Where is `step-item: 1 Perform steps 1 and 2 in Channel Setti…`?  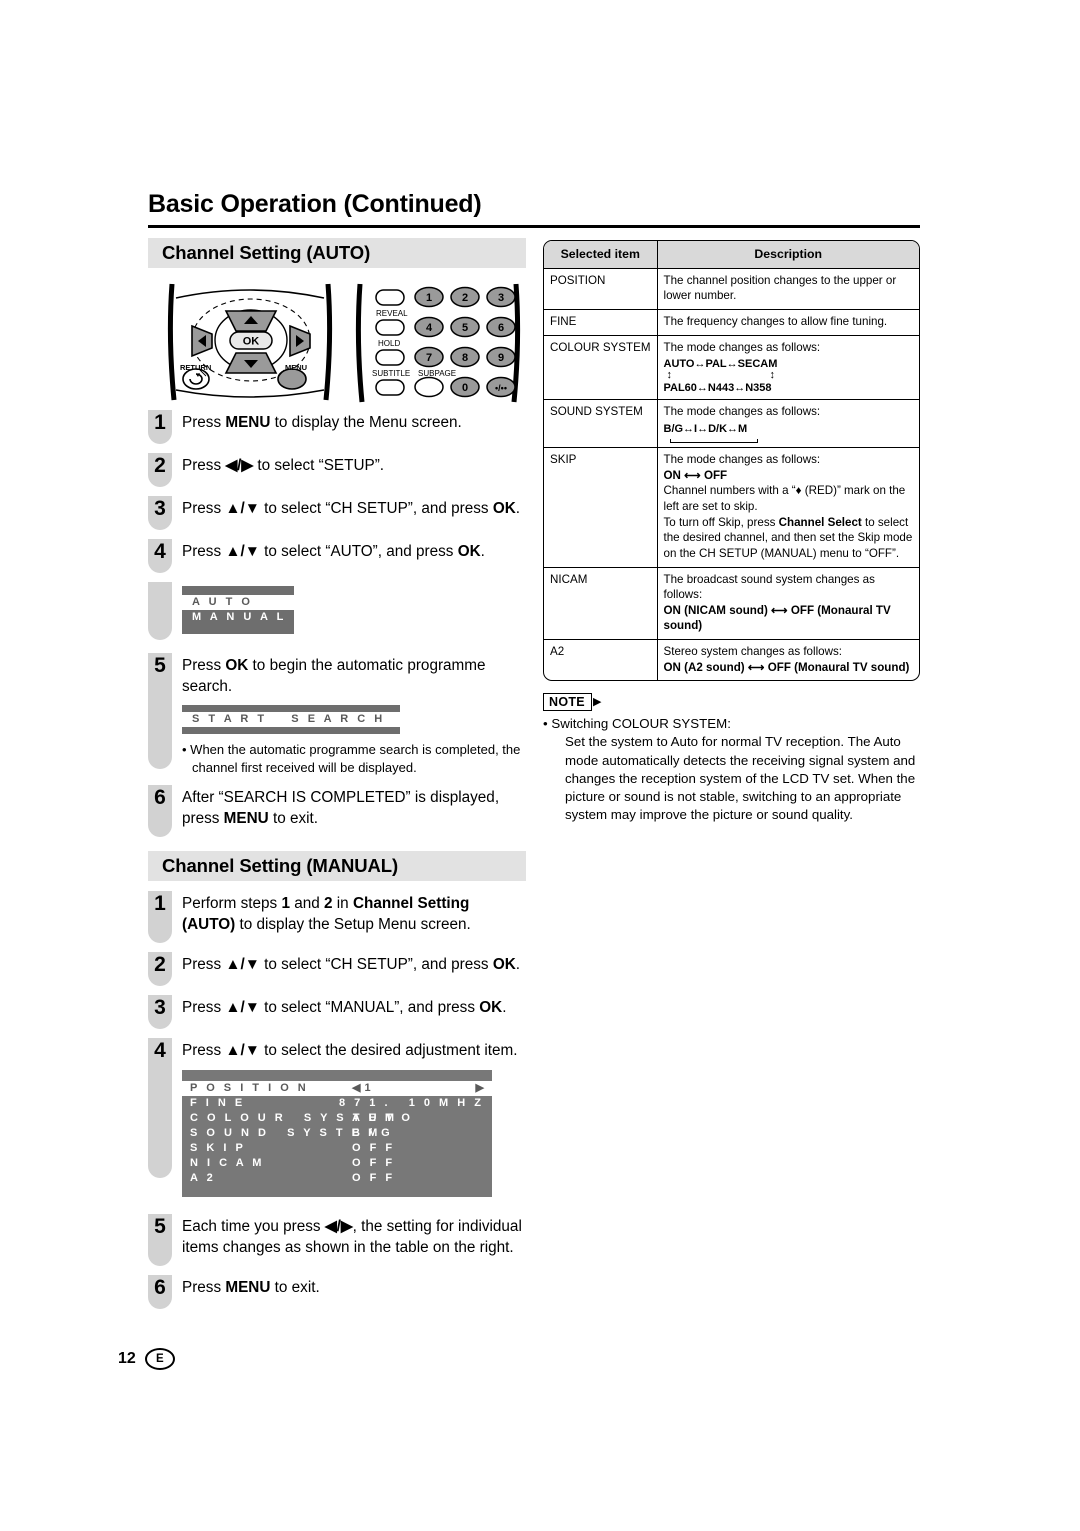 step-item: 1 Perform steps 1 and 2 in Channel Setti… is located at coordinates (337, 916).